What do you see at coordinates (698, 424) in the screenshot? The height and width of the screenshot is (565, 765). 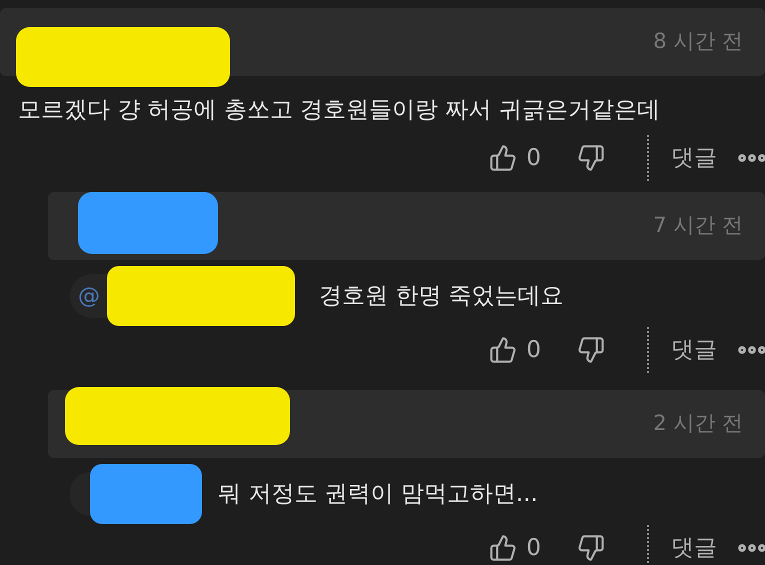 I see `timestamp: 2 시간 전` at bounding box center [698, 424].